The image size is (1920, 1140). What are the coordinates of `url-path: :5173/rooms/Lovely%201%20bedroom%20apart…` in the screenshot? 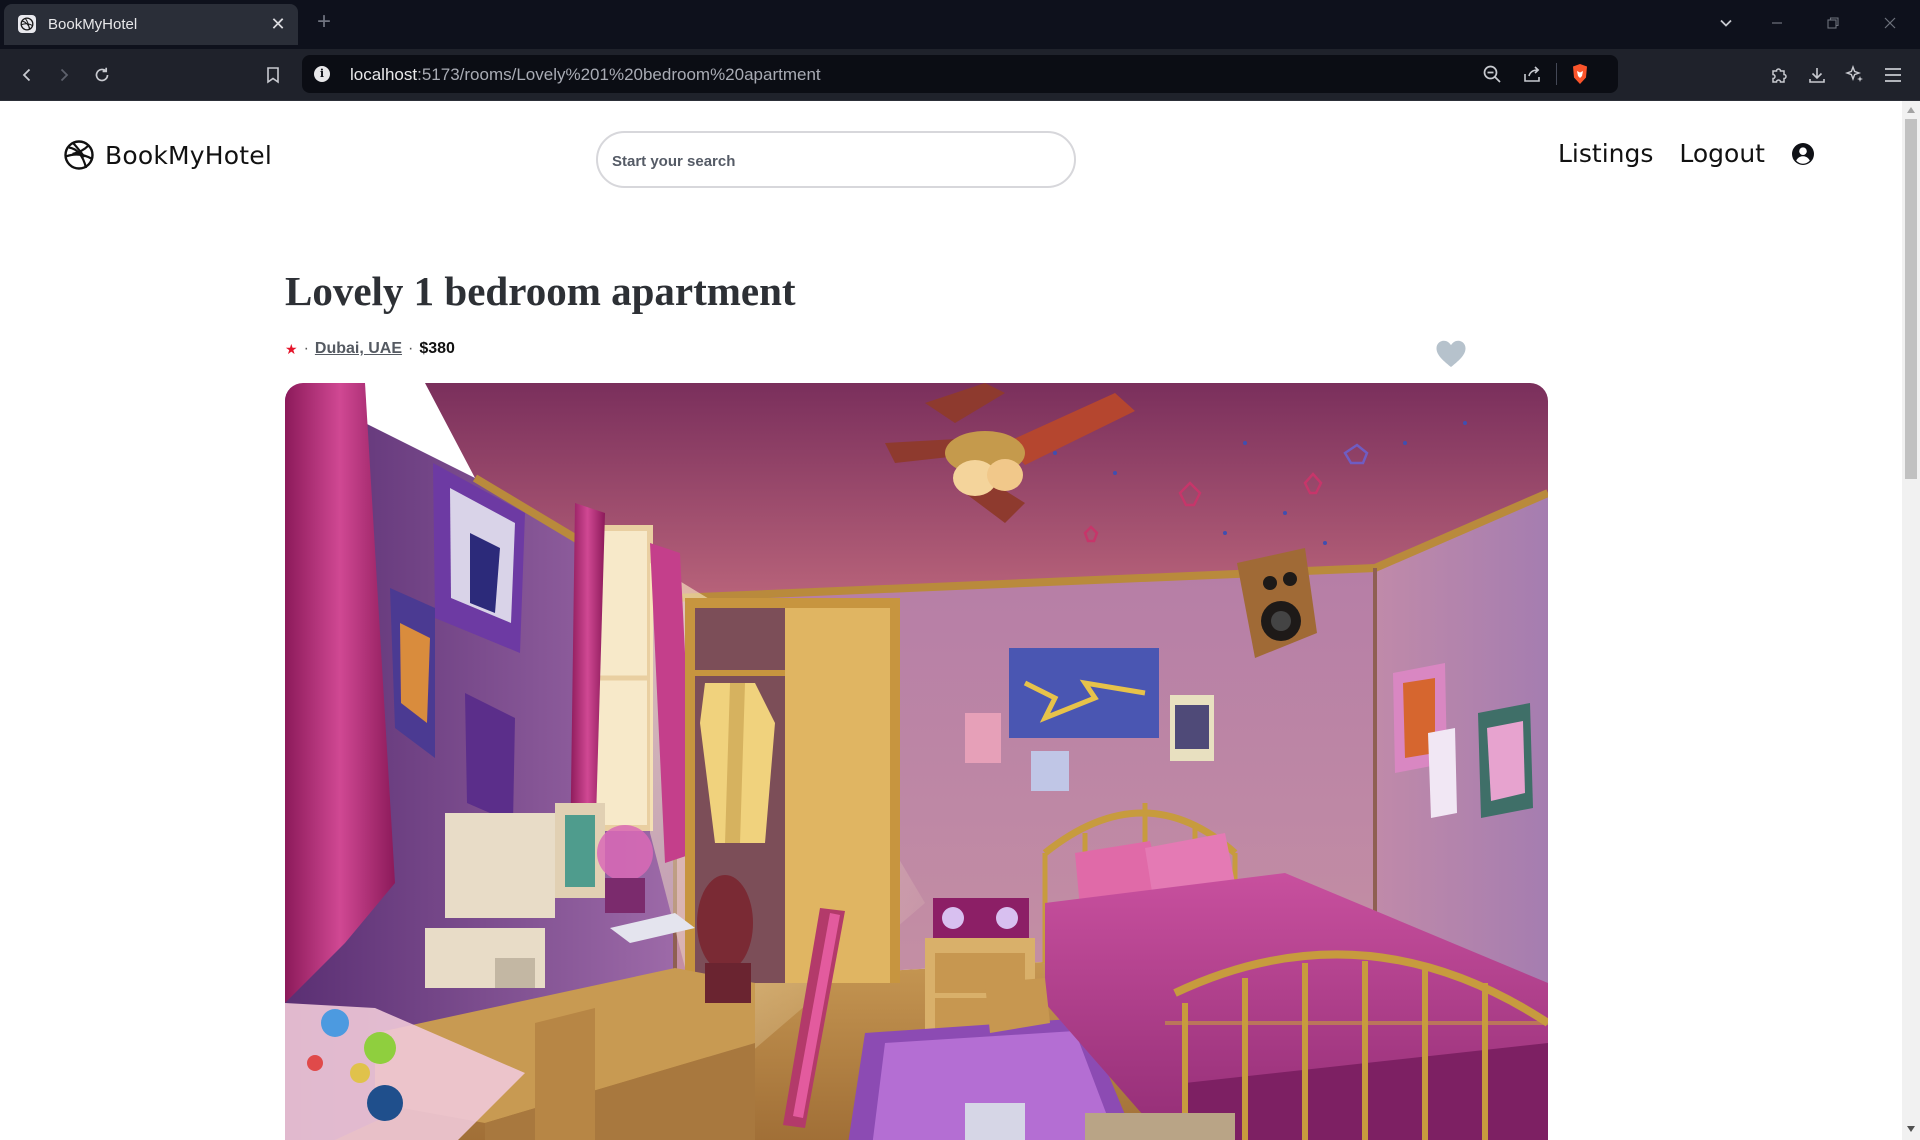 It's located at (619, 74).